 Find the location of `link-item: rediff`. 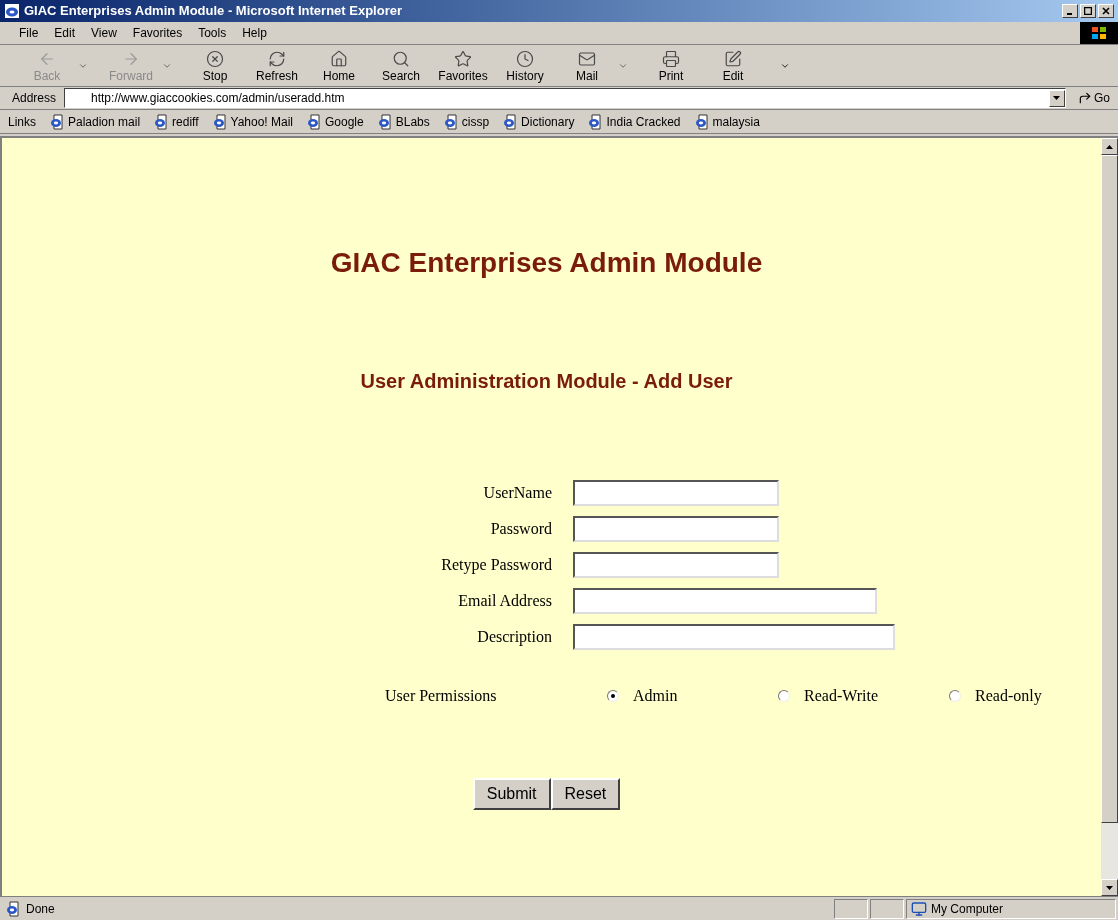

link-item: rediff is located at coordinates (176, 121).